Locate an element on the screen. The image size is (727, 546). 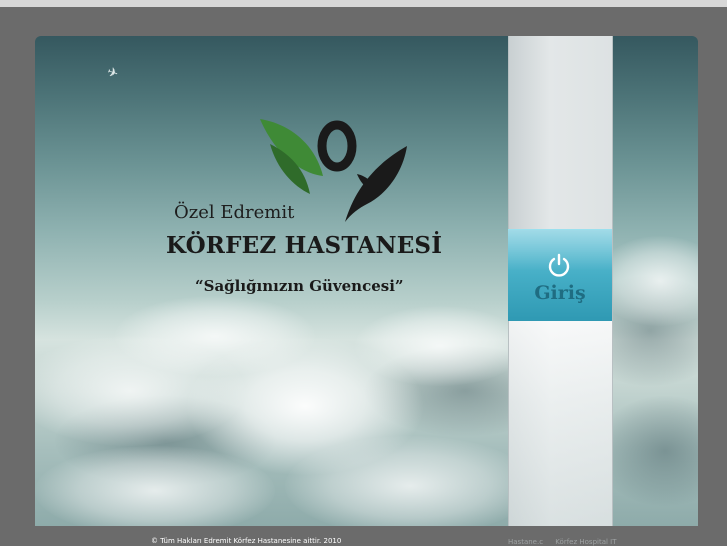
login-label: Giriş is located at coordinates (560, 293).